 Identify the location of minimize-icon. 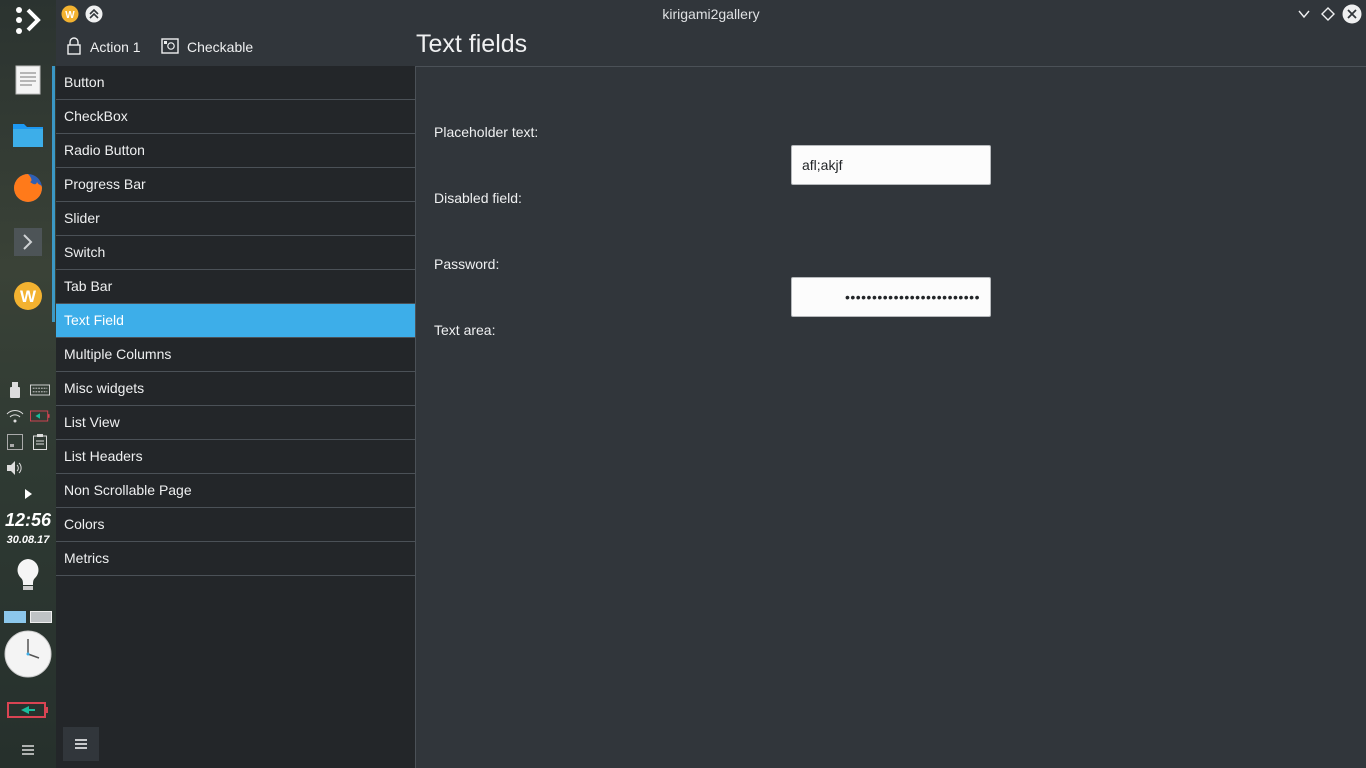
(1304, 14).